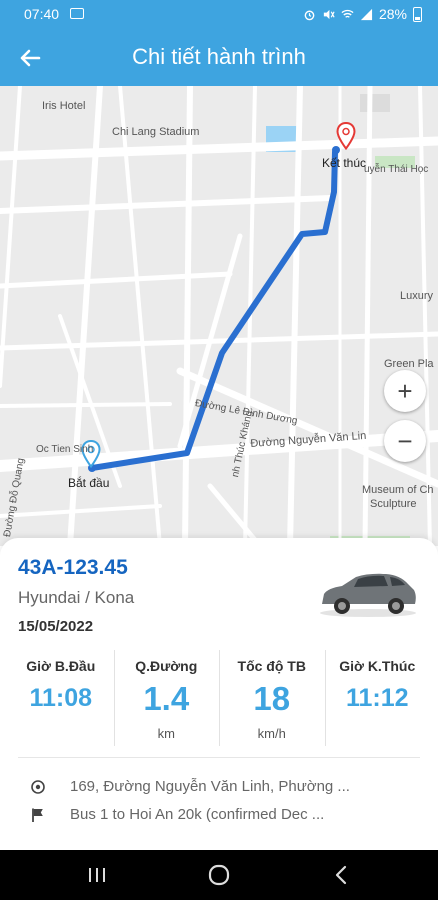 This screenshot has width=438, height=900. Describe the element at coordinates (409, 364) in the screenshot. I see `map-label: Green Pla` at that location.